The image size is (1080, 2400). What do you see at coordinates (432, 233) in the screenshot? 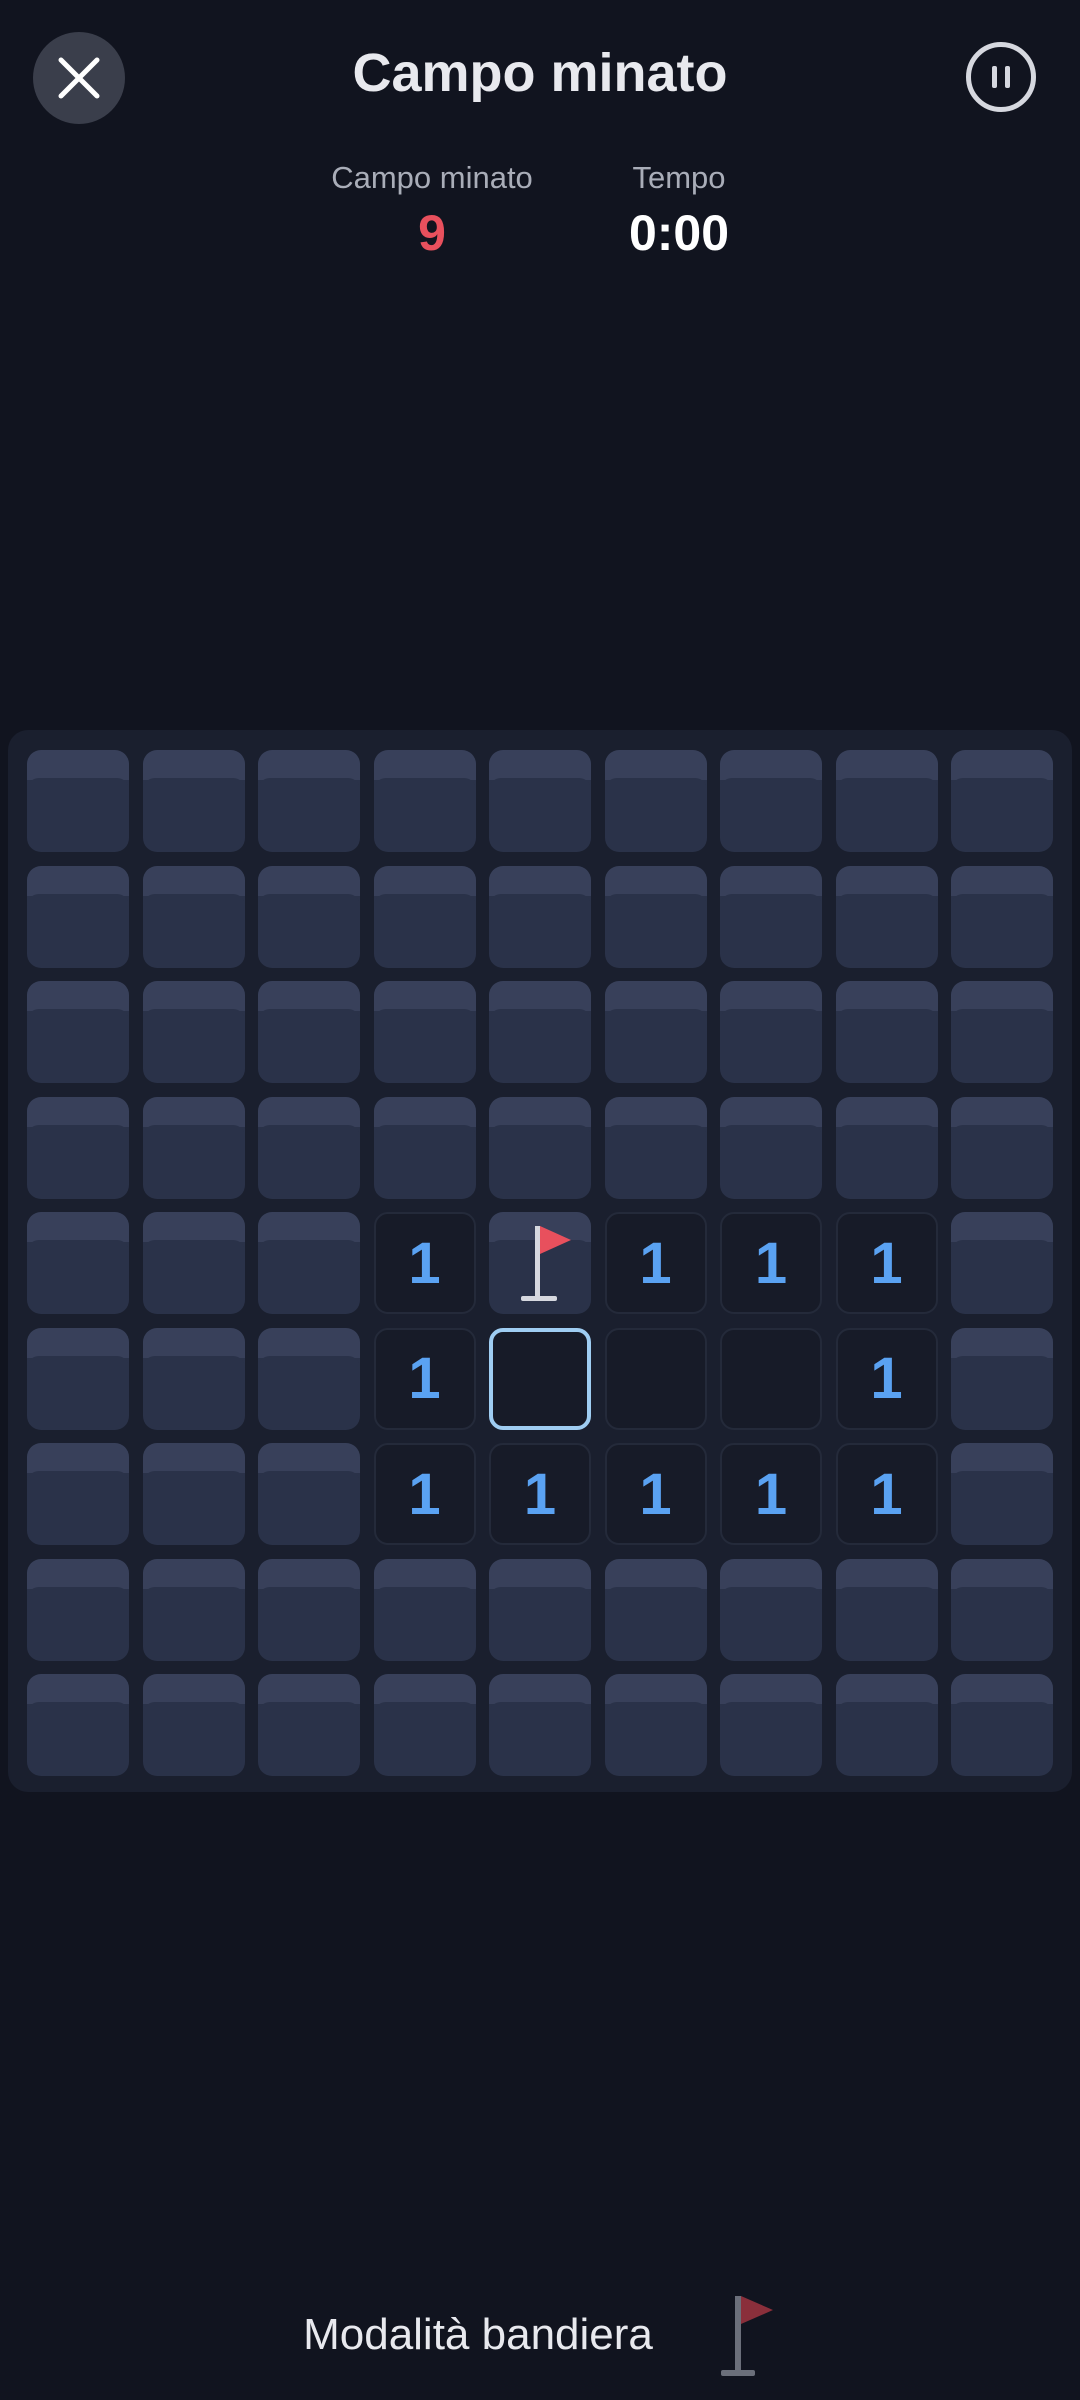
I see `mine-counter-value: 9` at bounding box center [432, 233].